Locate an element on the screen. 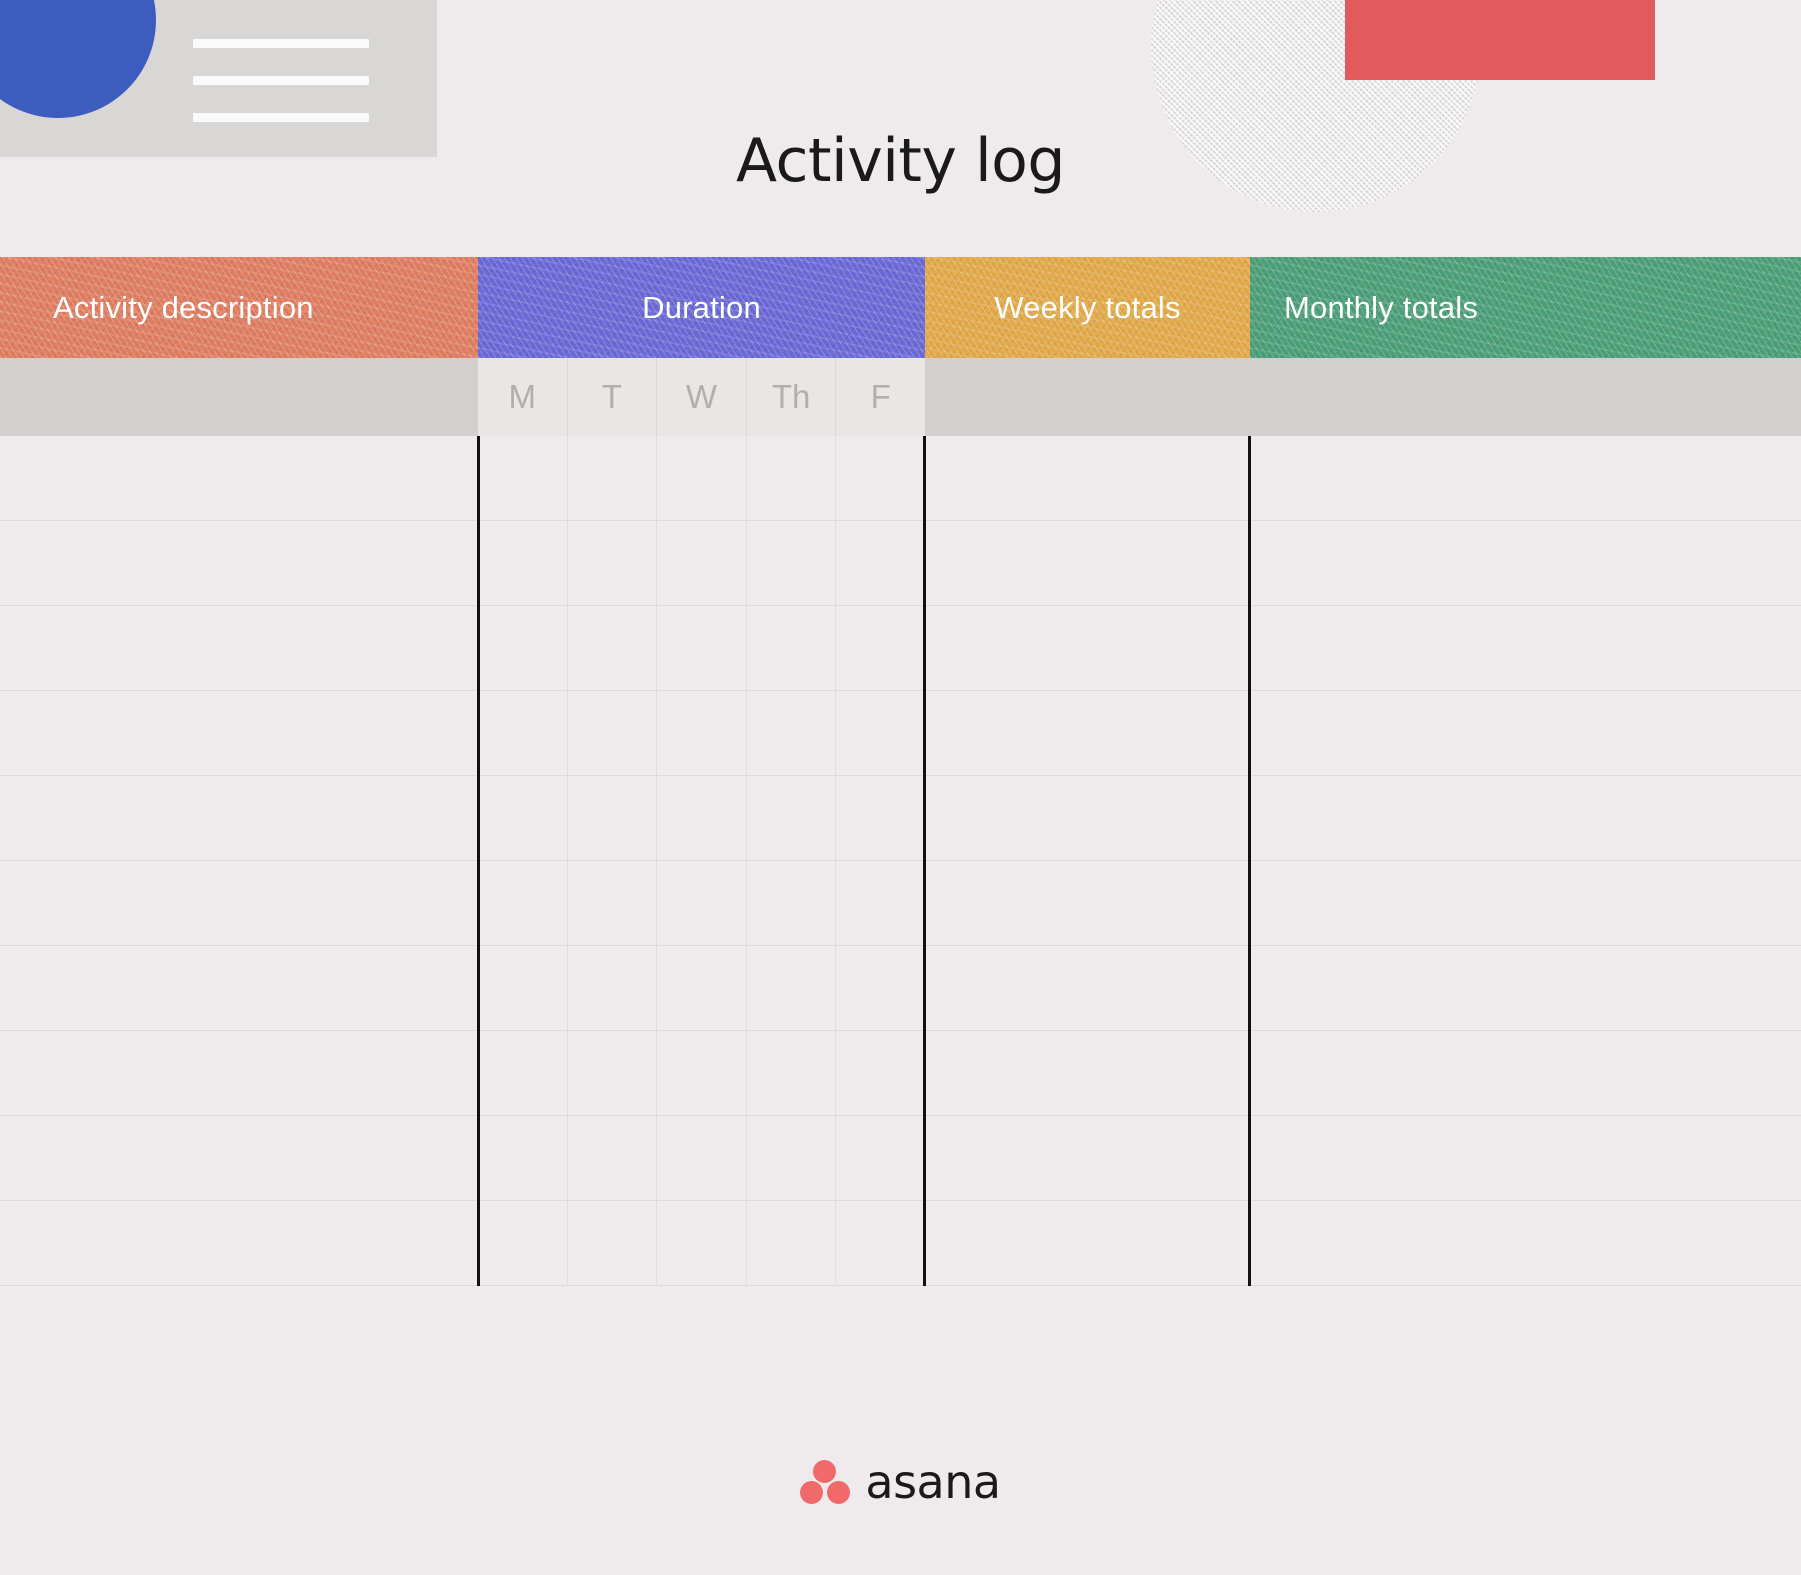  day-header-w: W is located at coordinates (702, 397).